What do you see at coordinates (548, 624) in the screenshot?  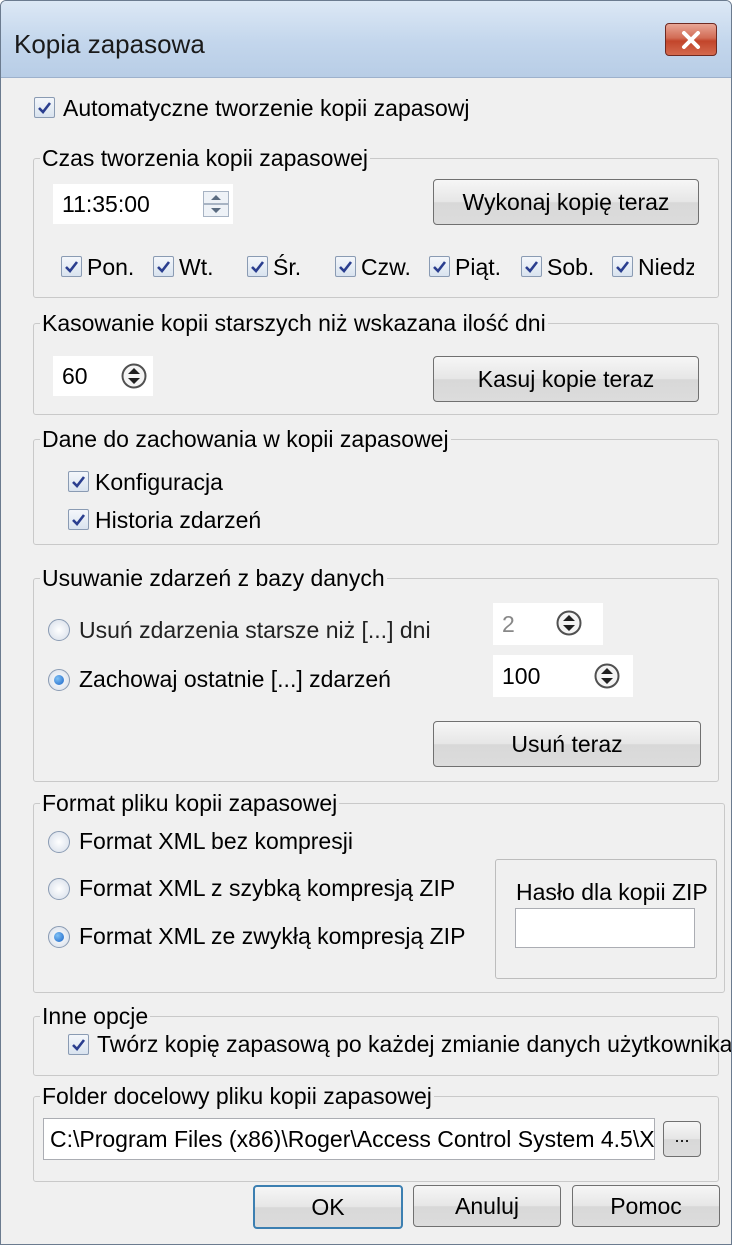 I see `older-than-days-input: 2` at bounding box center [548, 624].